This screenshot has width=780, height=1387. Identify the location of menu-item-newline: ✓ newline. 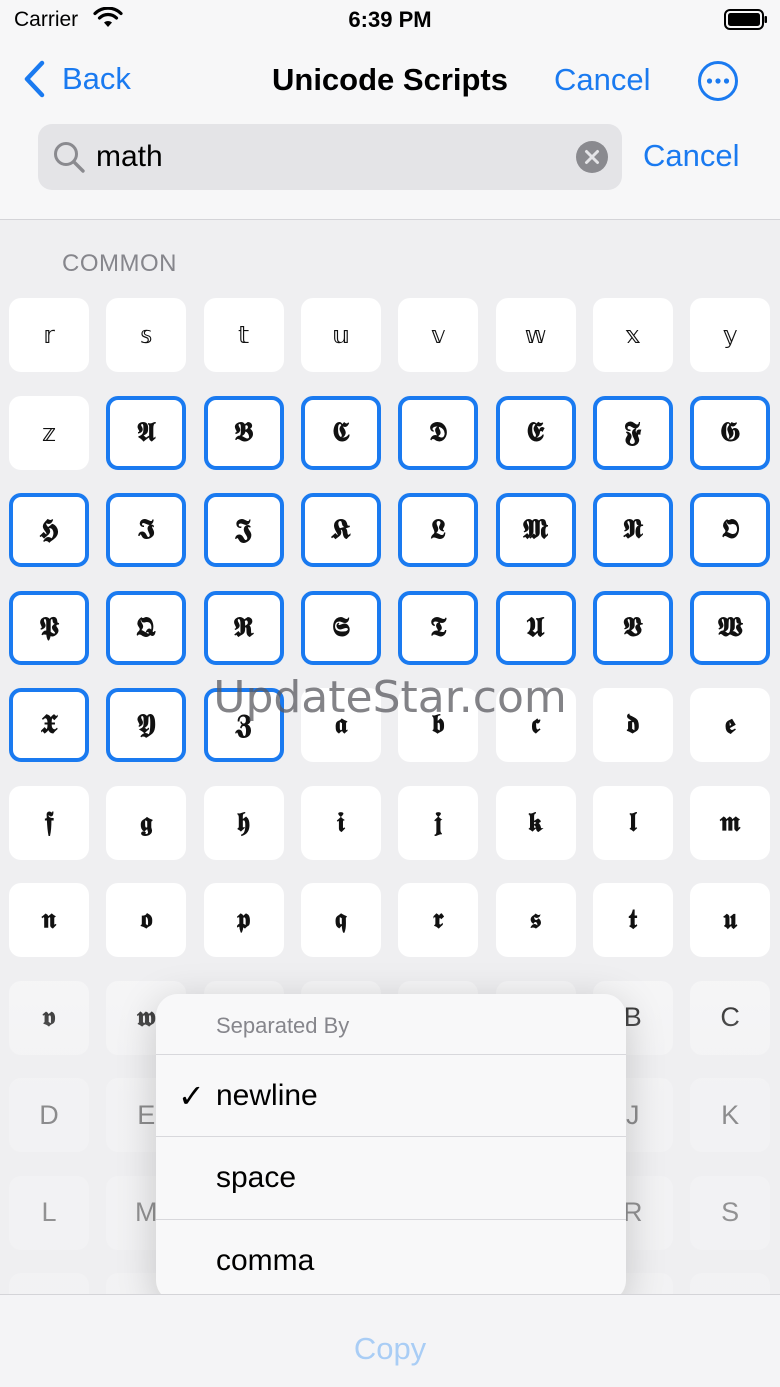
(391, 1095).